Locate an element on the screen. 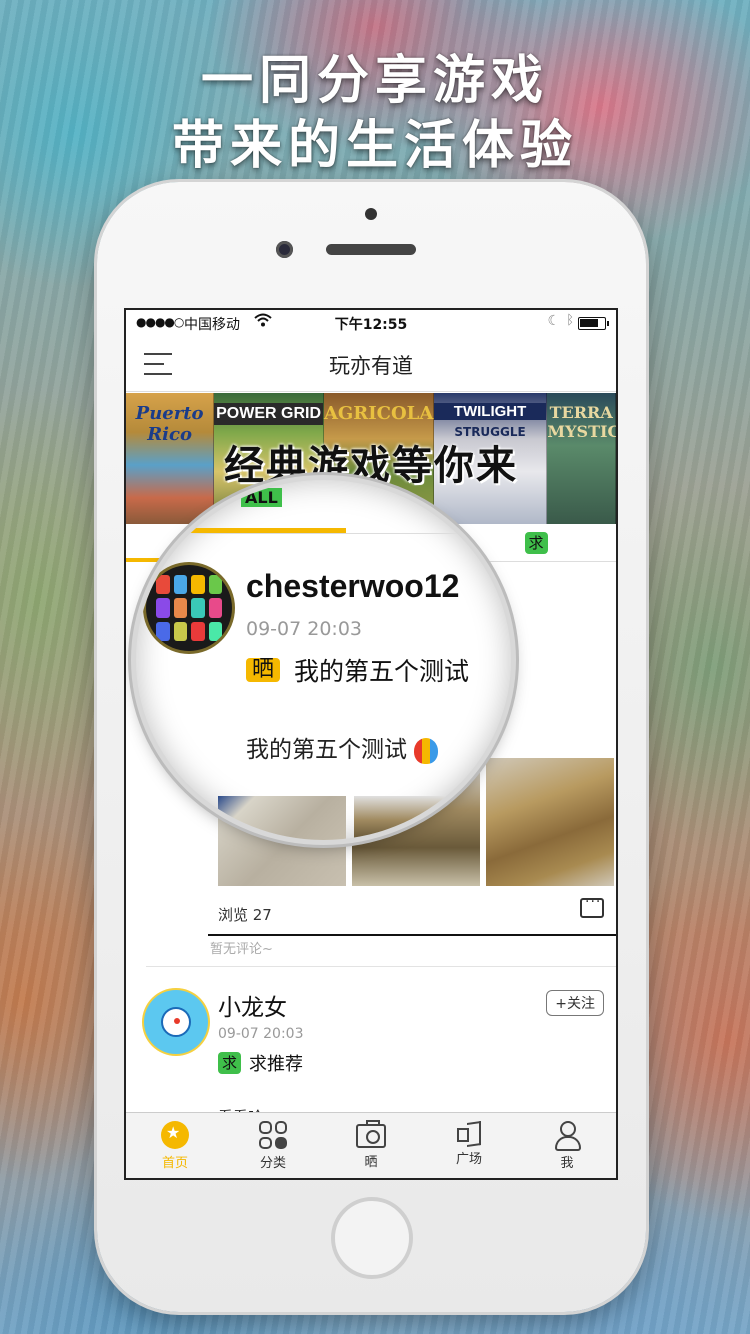 The height and width of the screenshot is (1334, 750). category-icon is located at coordinates (273, 1135).